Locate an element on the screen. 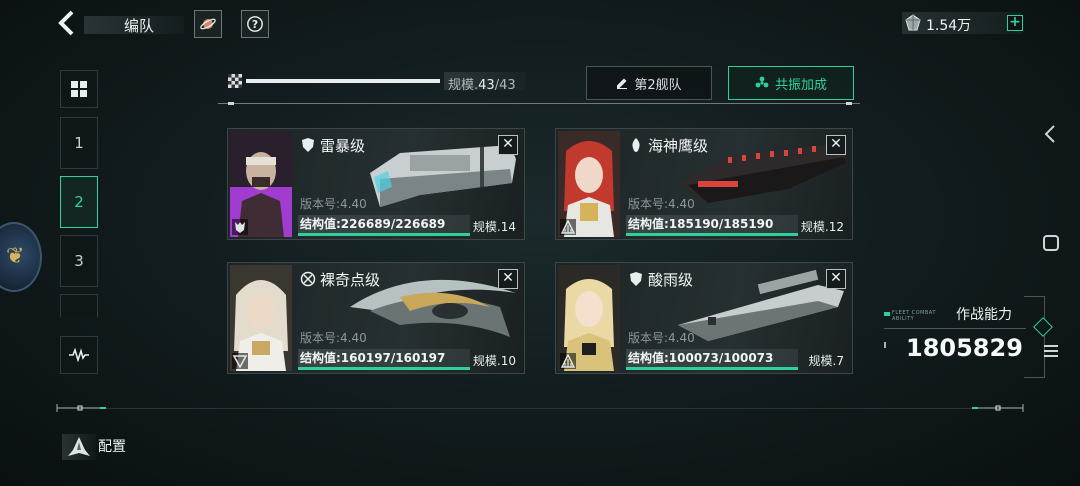 Image resolution: width=1080 pixels, height=486 pixels. combat-frame is located at coordinates (1034, 337).